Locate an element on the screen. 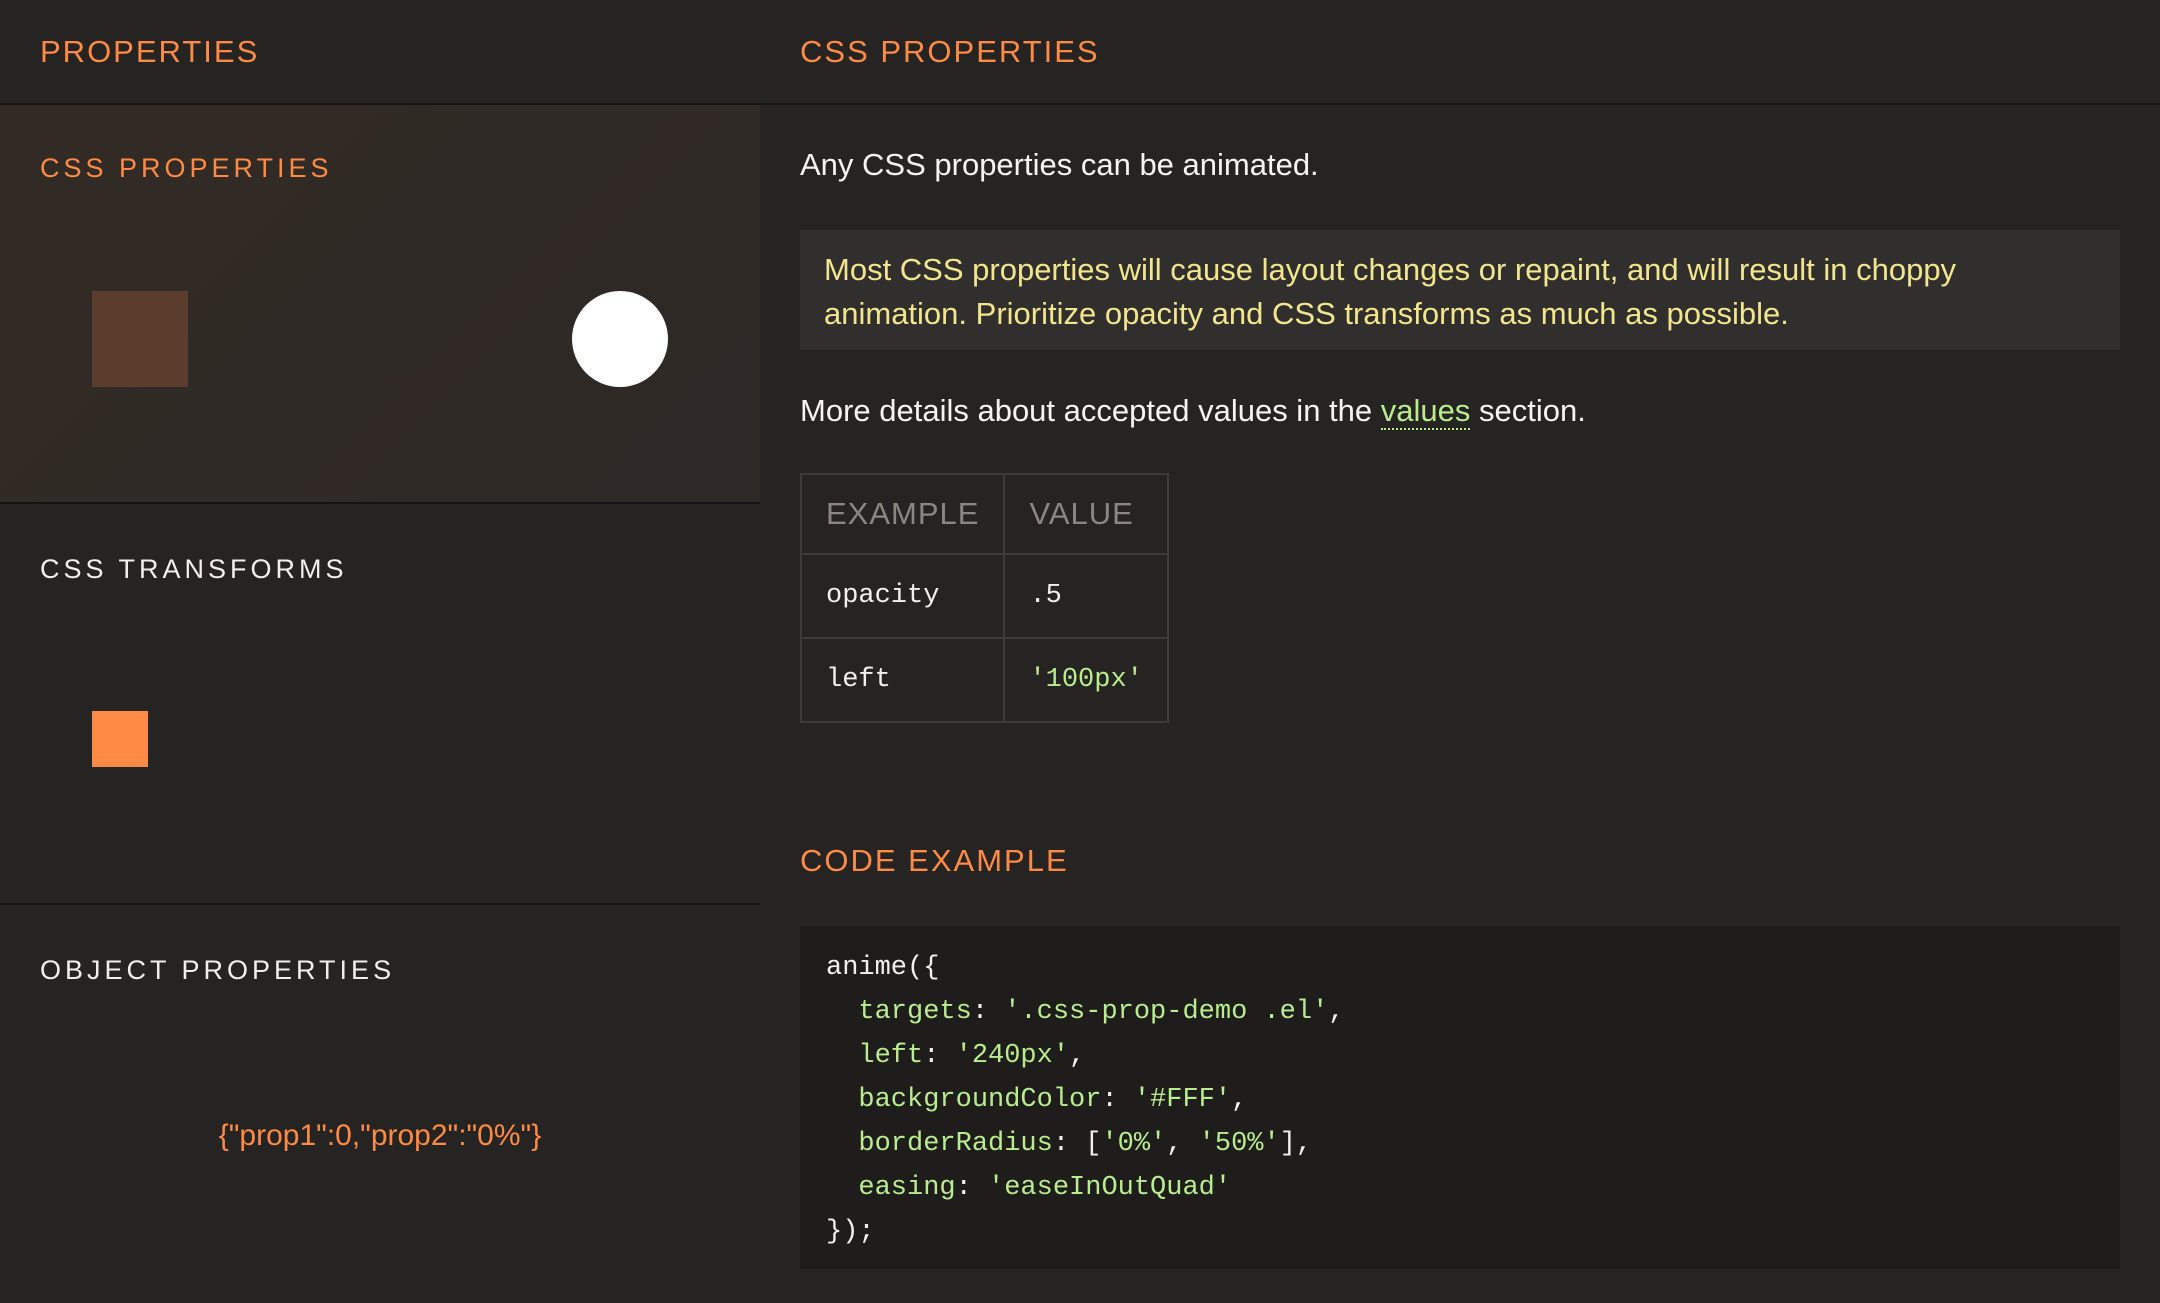  table-cell-example: opacity is located at coordinates (902, 596).